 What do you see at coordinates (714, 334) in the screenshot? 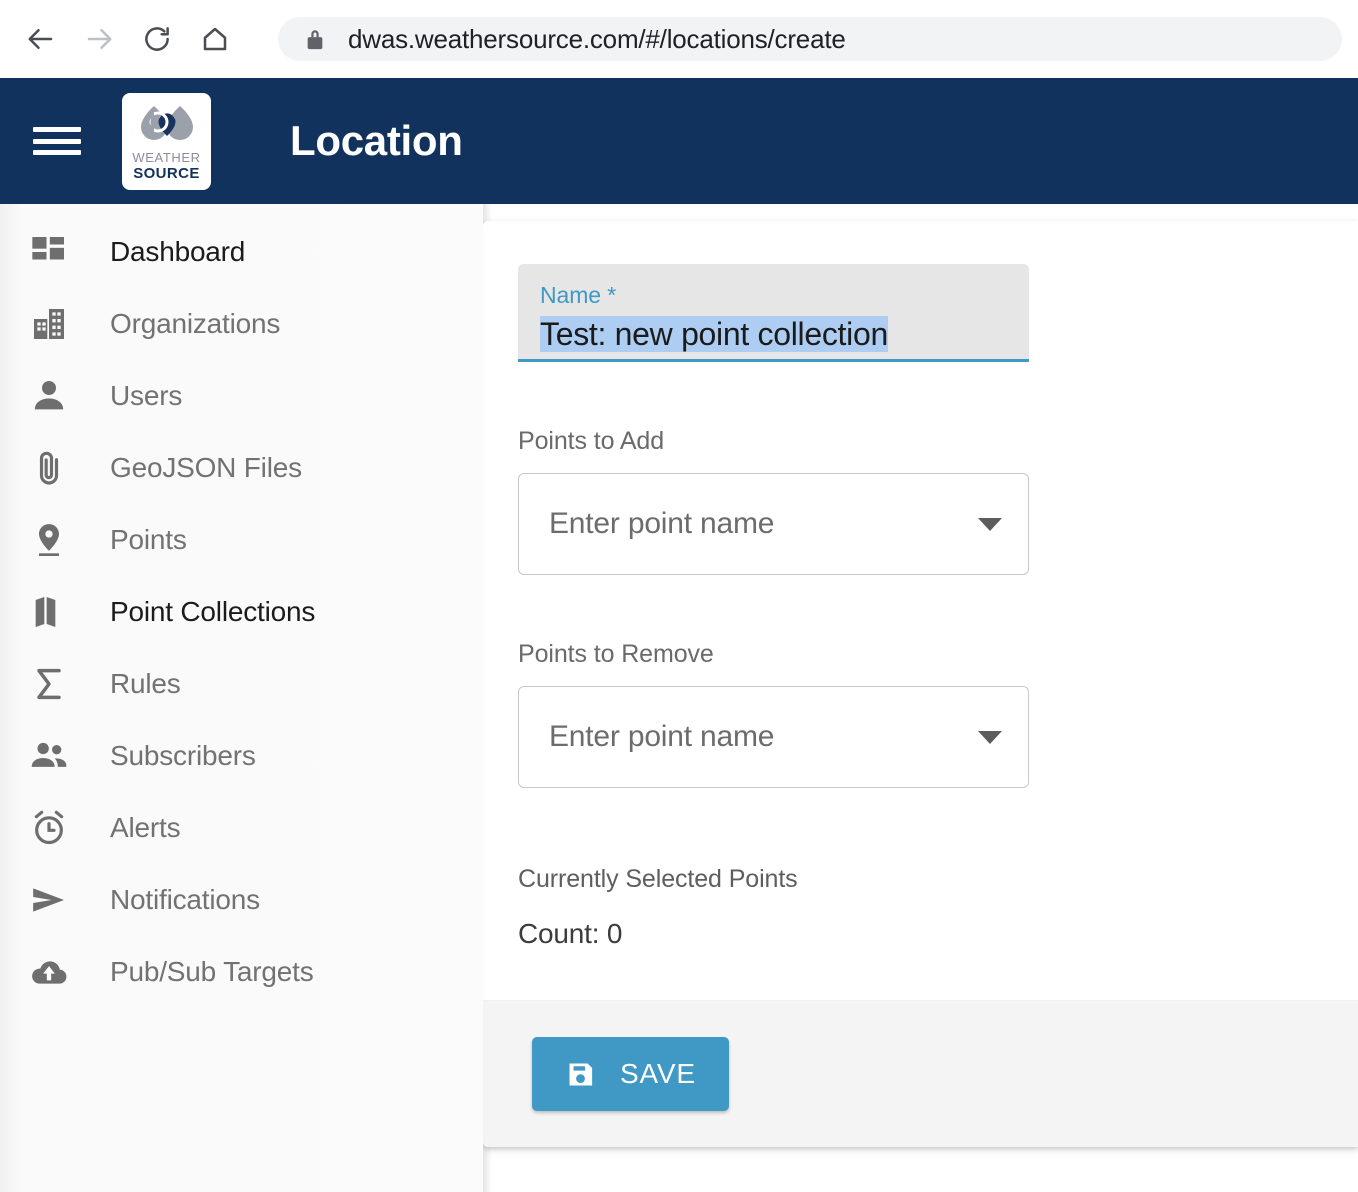
I see `name-input-value: Test: new point collection` at bounding box center [714, 334].